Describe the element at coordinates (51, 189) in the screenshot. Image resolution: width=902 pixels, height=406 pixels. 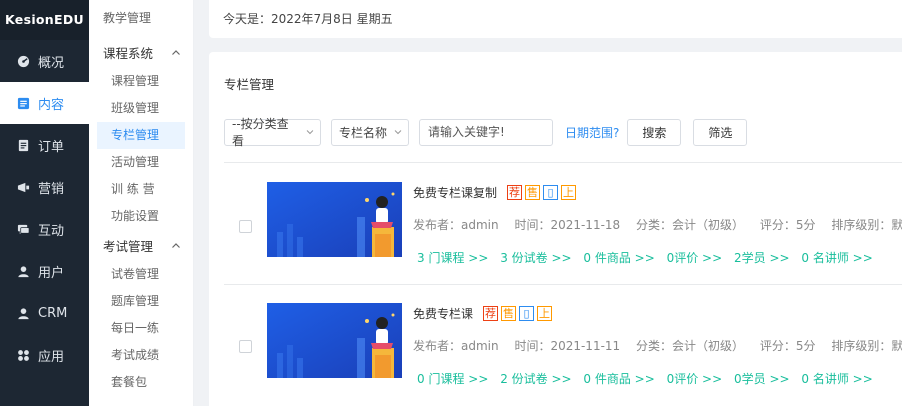
I see `nav-label: 营销` at that location.